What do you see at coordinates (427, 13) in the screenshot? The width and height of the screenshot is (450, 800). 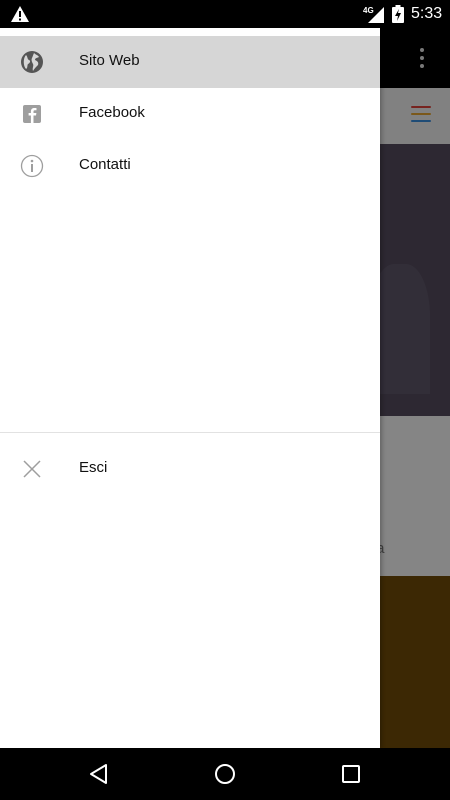 I see `clock: 5:33` at bounding box center [427, 13].